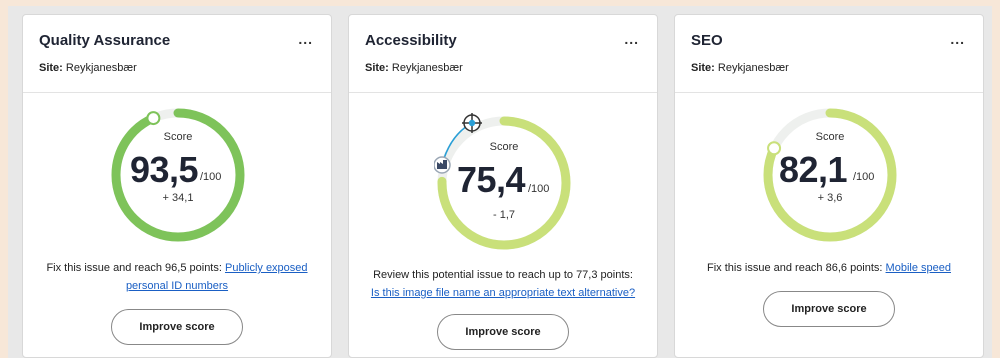 The image size is (1000, 358). Describe the element at coordinates (830, 198) in the screenshot. I see `score-delta: + 3,6` at that location.